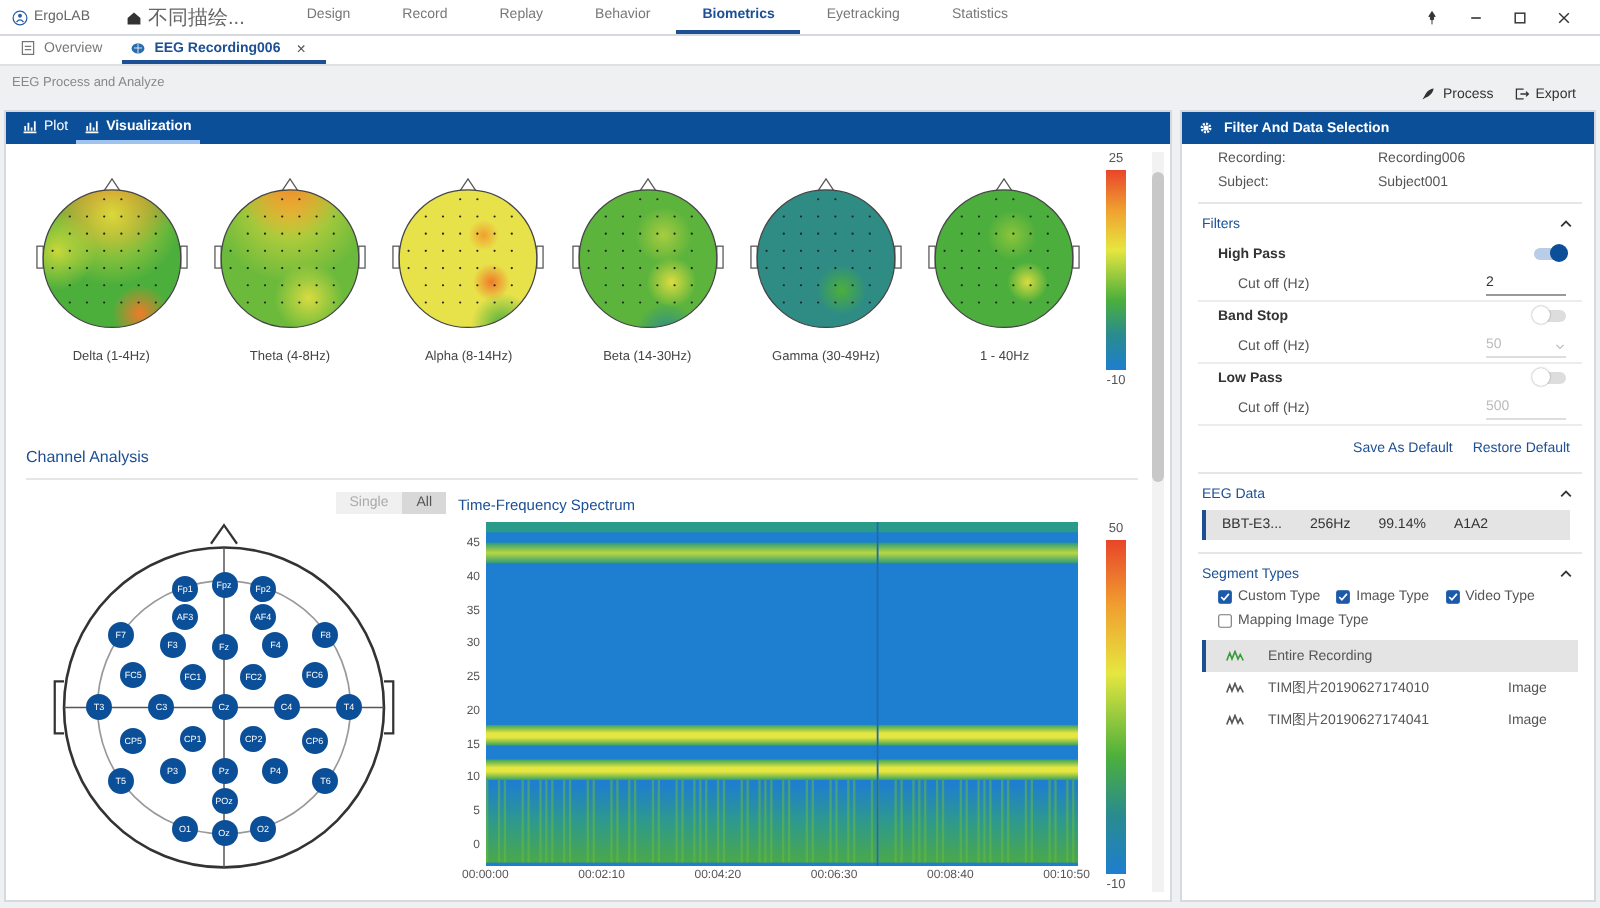 The width and height of the screenshot is (1600, 908). Describe the element at coordinates (1560, 345) in the screenshot. I see `caret-icon` at that location.